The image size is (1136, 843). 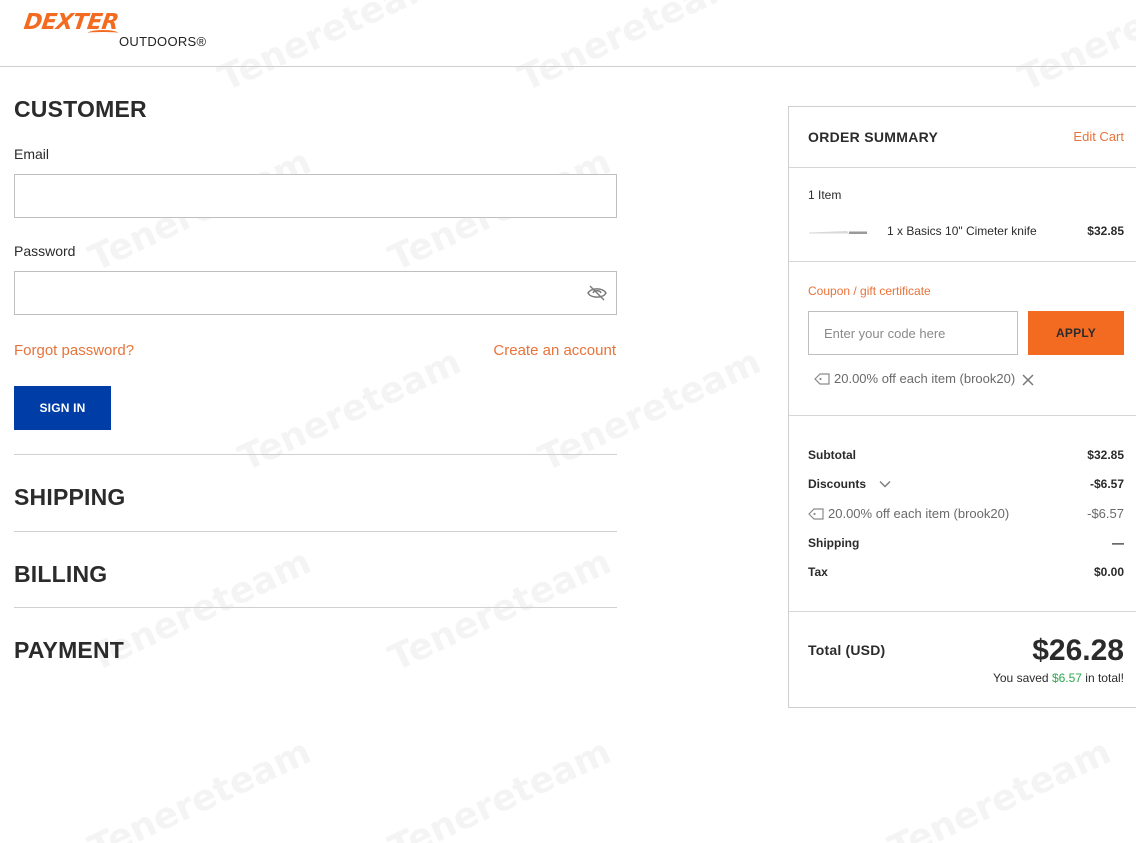 I want to click on discounts-label: Discounts, so click(x=837, y=484).